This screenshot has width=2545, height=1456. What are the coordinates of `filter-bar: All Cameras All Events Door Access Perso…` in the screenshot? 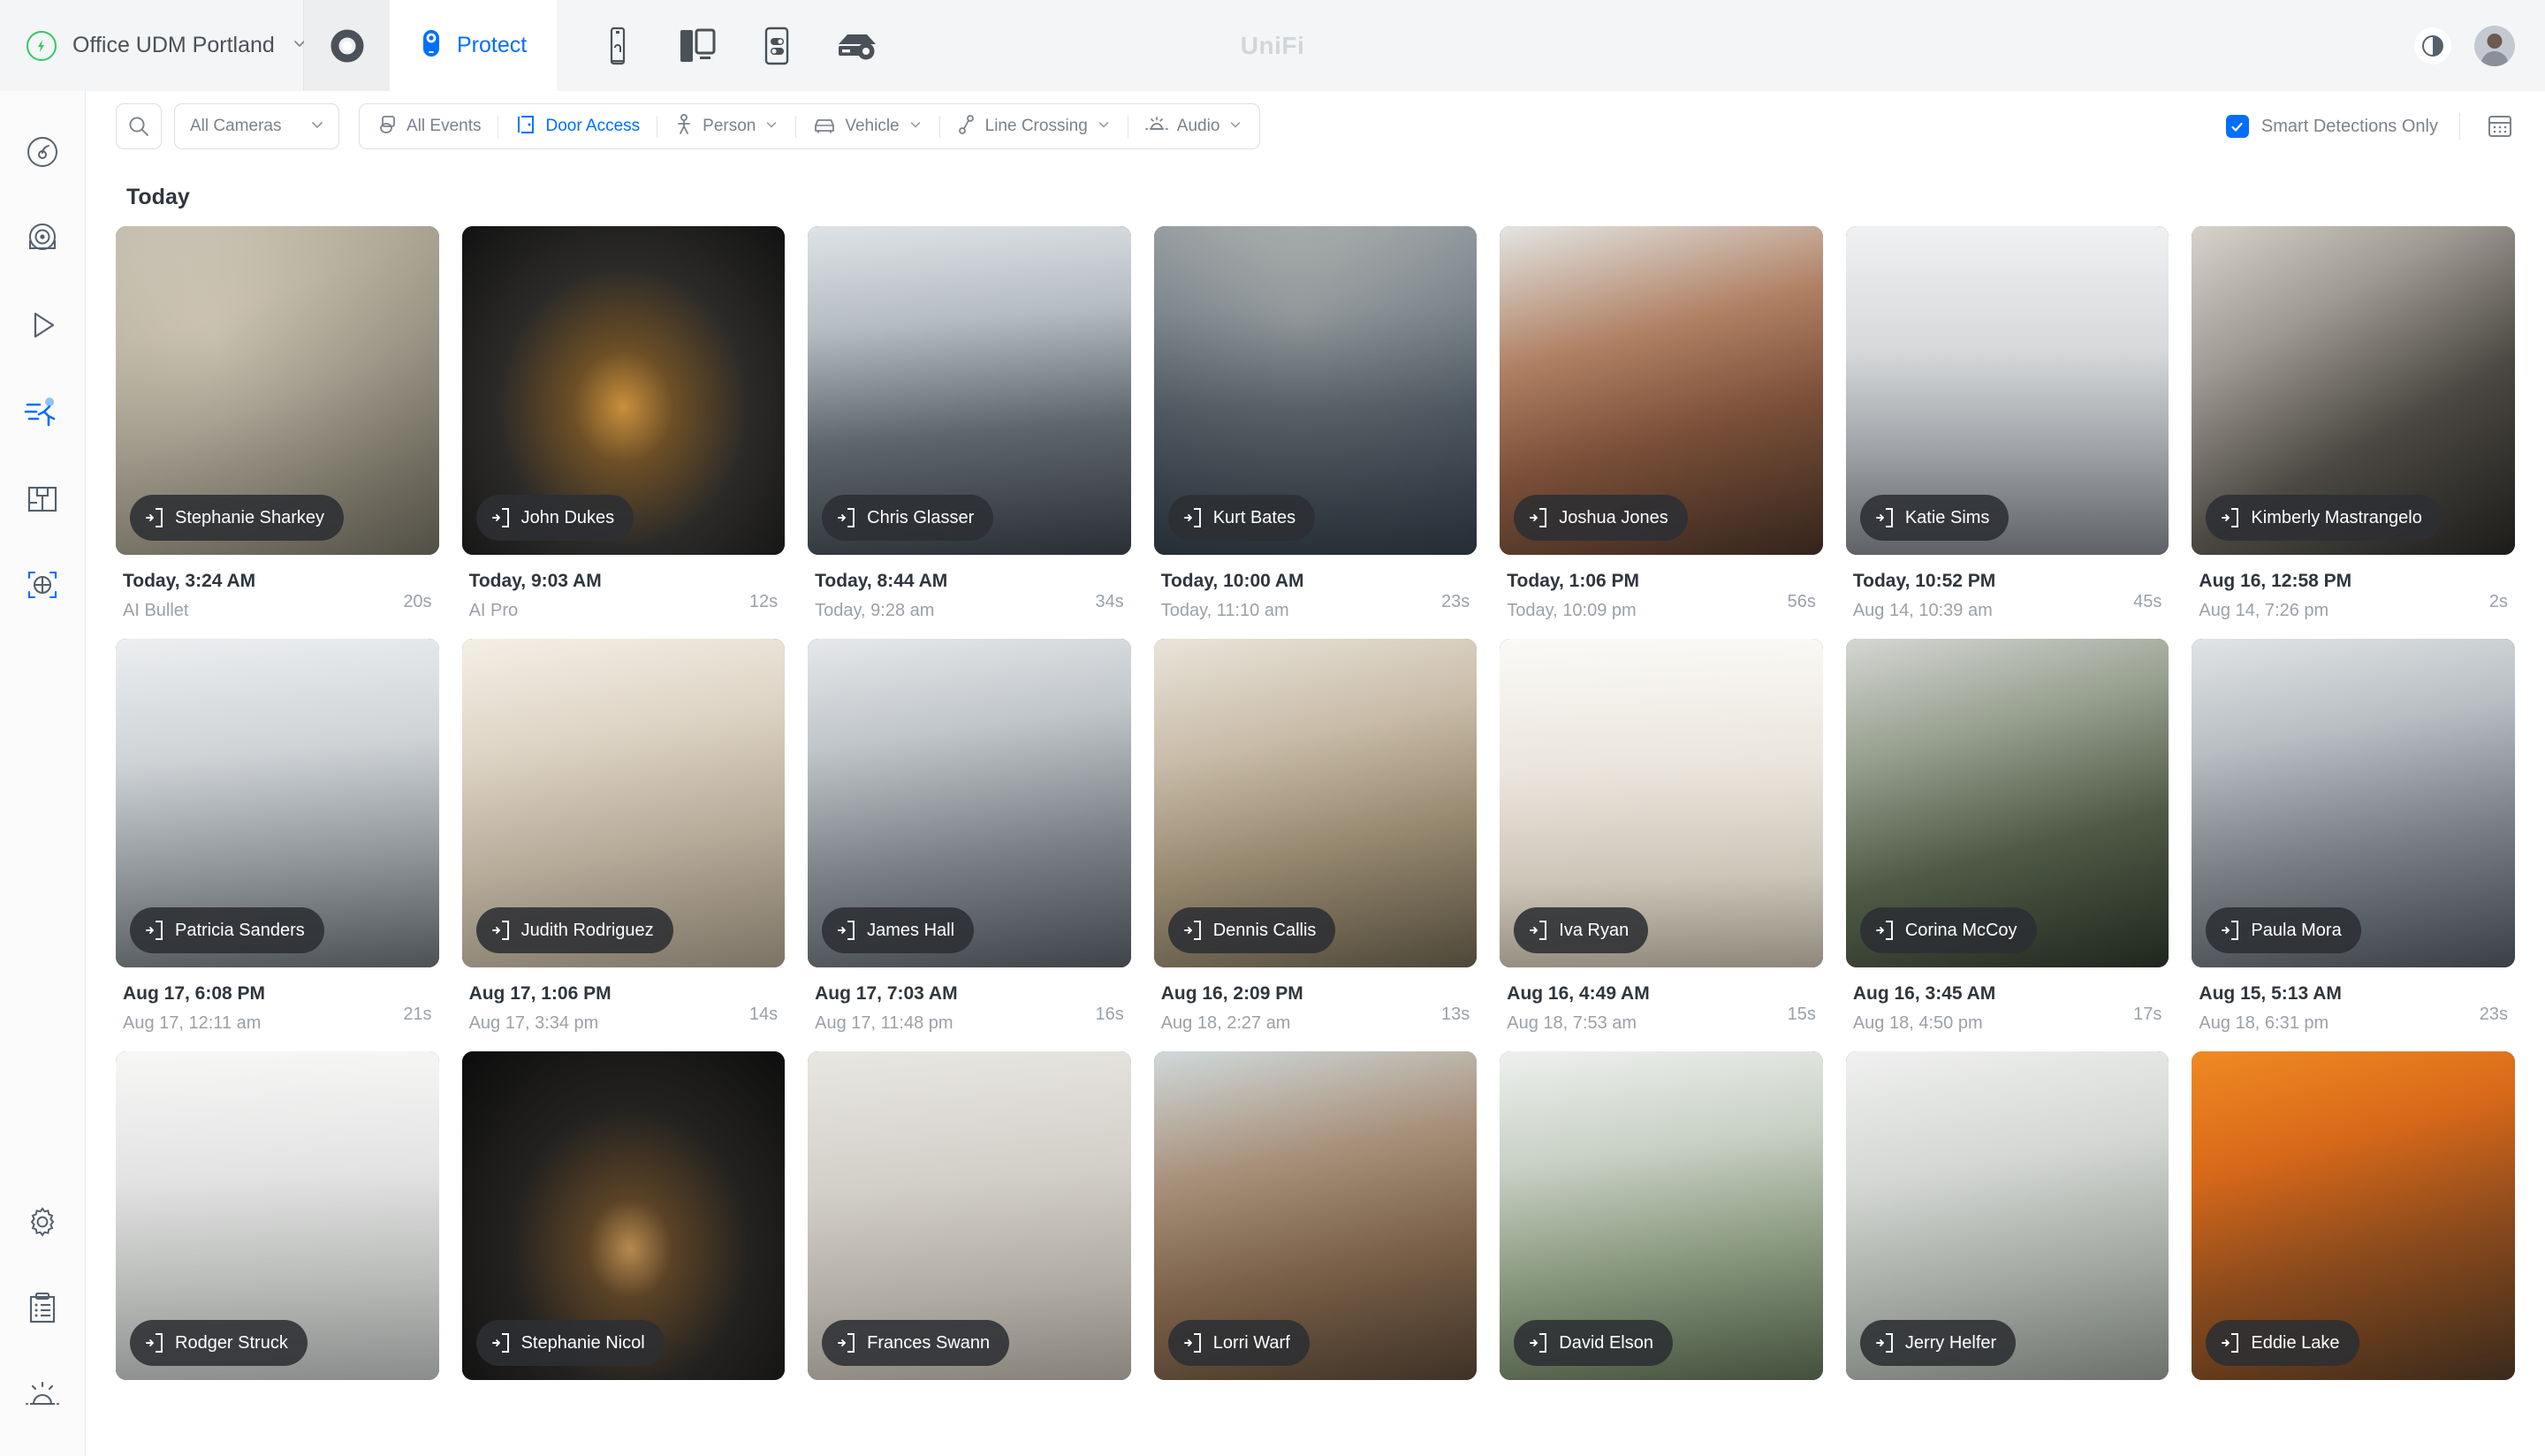 It's located at (1315, 127).